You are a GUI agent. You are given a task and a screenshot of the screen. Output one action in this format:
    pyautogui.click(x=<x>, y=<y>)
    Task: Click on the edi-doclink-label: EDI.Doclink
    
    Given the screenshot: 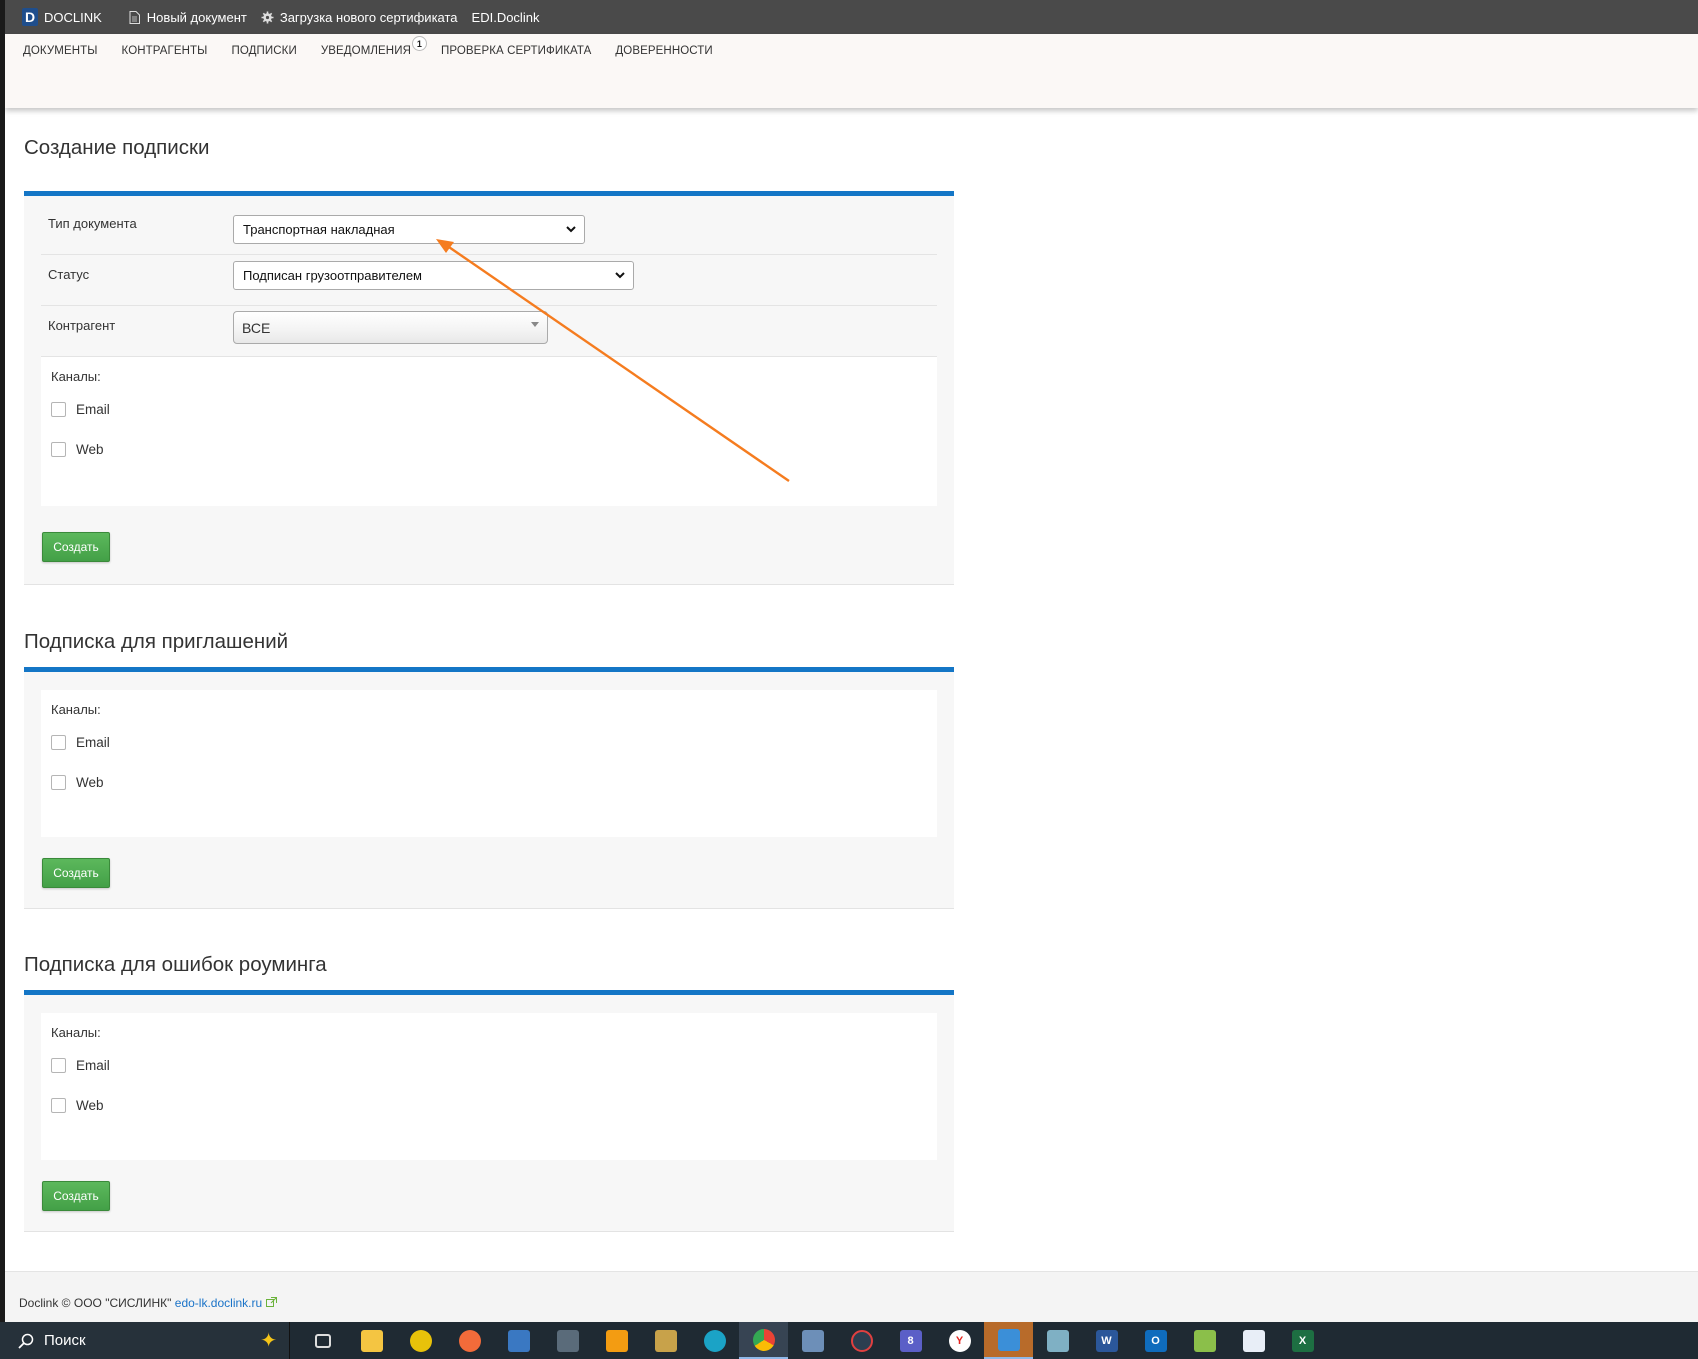 What is the action you would take?
    pyautogui.click(x=505, y=17)
    